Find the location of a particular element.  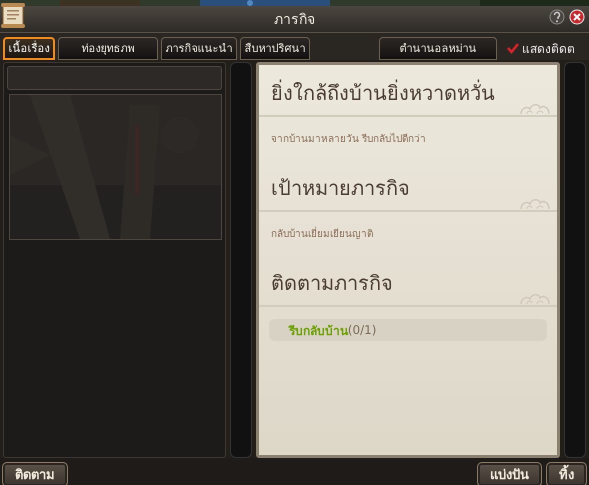

close-icon is located at coordinates (577, 17).